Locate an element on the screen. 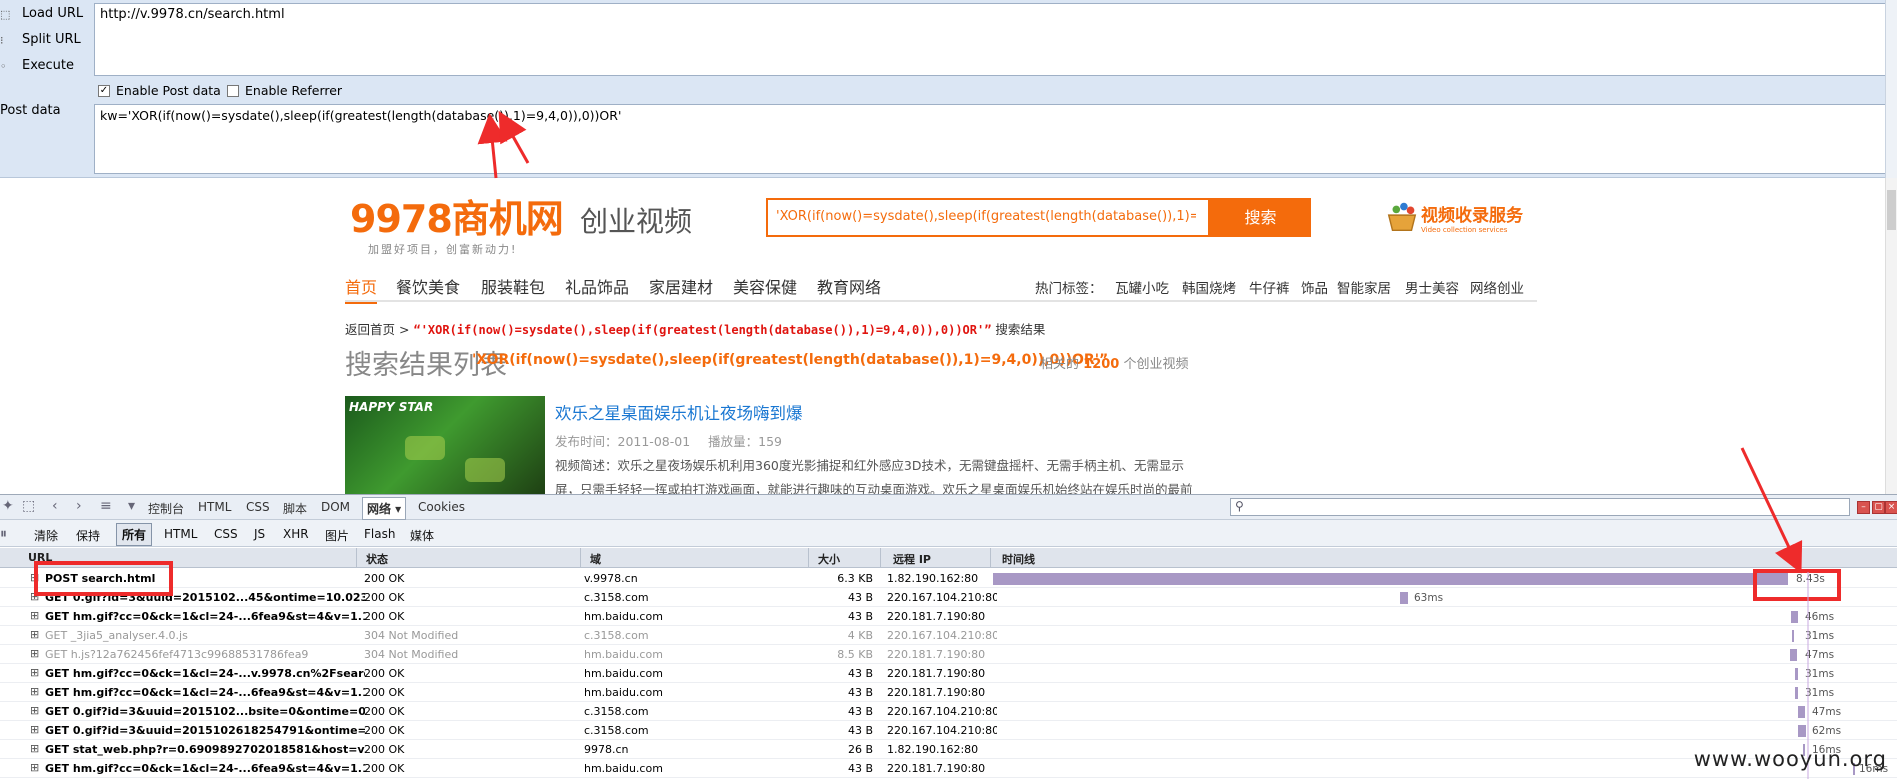  nav-item-home-building: 家居建材 is located at coordinates (681, 286).